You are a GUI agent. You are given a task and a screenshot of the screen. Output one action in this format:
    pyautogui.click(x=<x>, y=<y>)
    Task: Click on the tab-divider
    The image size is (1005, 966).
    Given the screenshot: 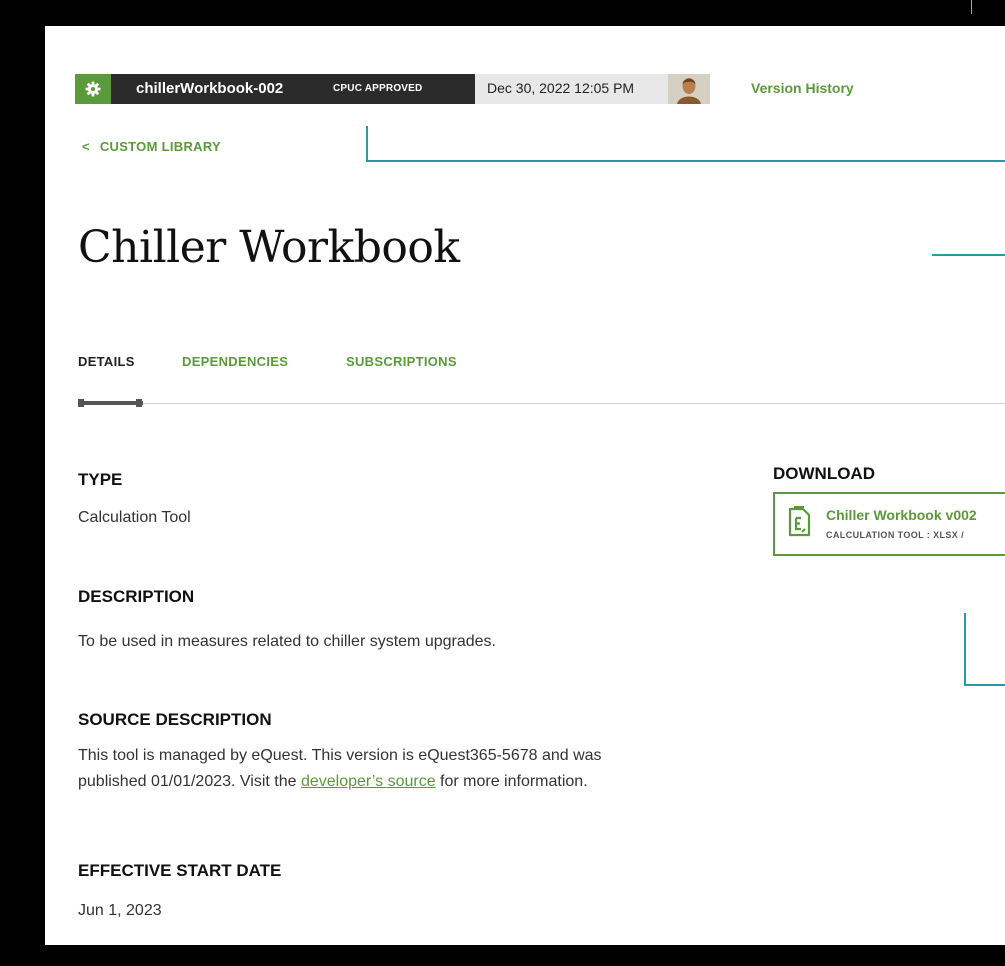 What is the action you would take?
    pyautogui.click(x=541, y=403)
    